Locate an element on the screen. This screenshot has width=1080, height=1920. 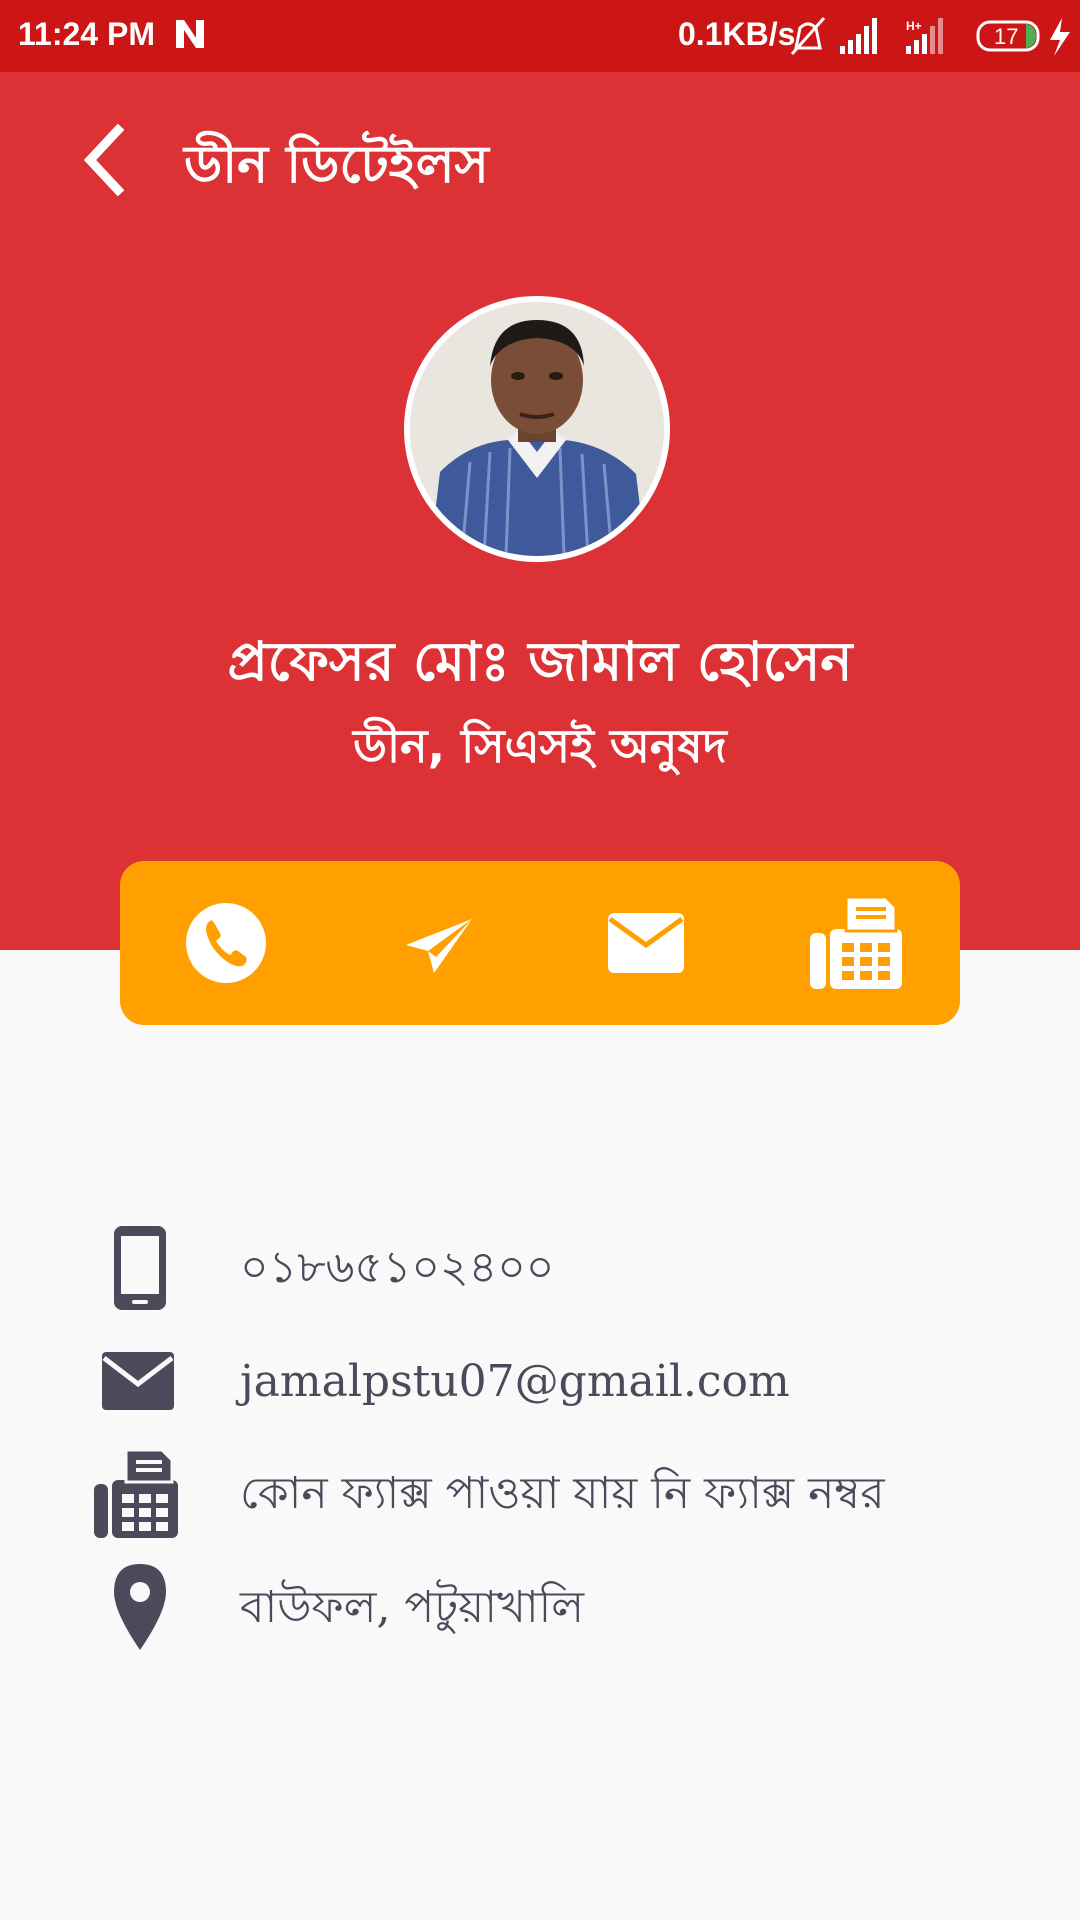
phone-icon is located at coordinates (226, 943).